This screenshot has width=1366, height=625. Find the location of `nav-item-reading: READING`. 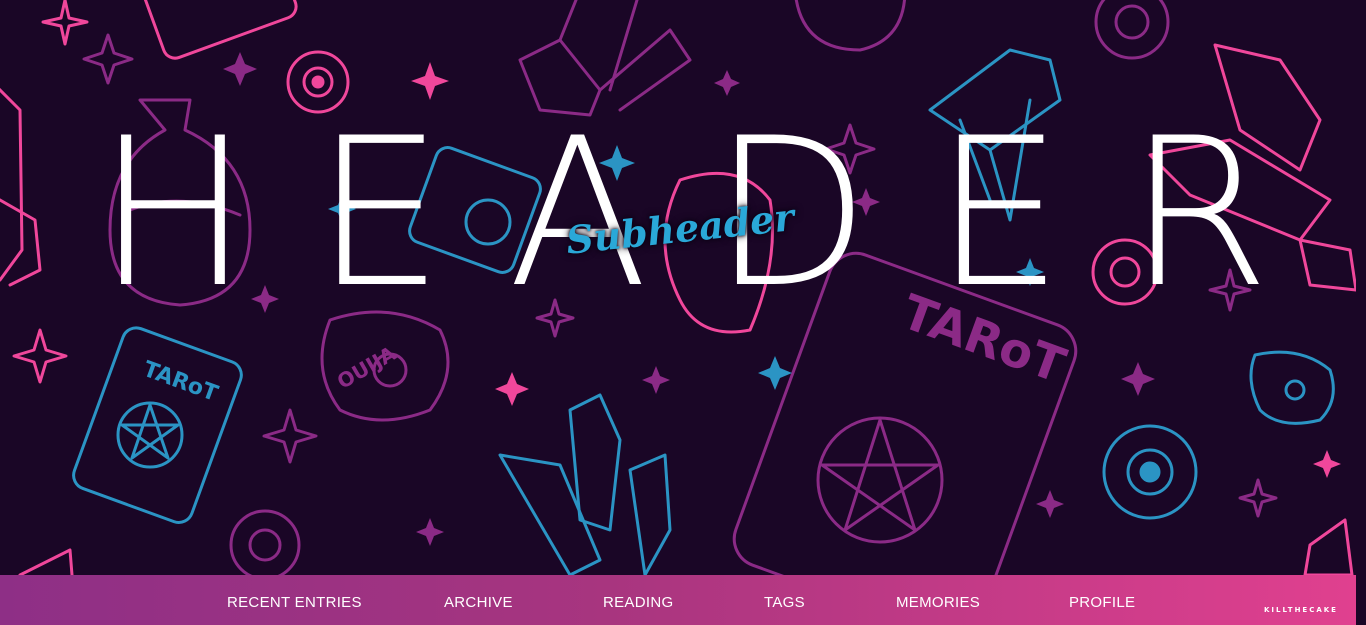

nav-item-reading: READING is located at coordinates (638, 602).